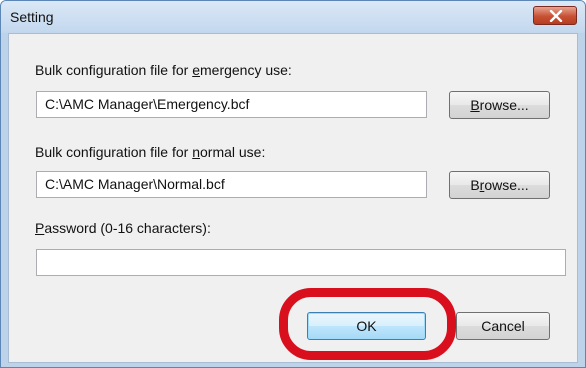 The height and width of the screenshot is (368, 586). I want to click on password-label: Password (0-16 characters):, so click(123, 228).